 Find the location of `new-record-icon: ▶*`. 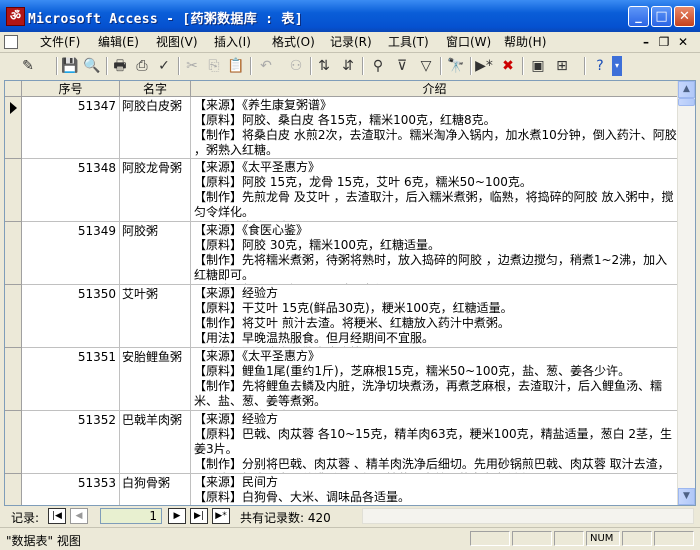

new-record-icon: ▶* is located at coordinates (484, 66).